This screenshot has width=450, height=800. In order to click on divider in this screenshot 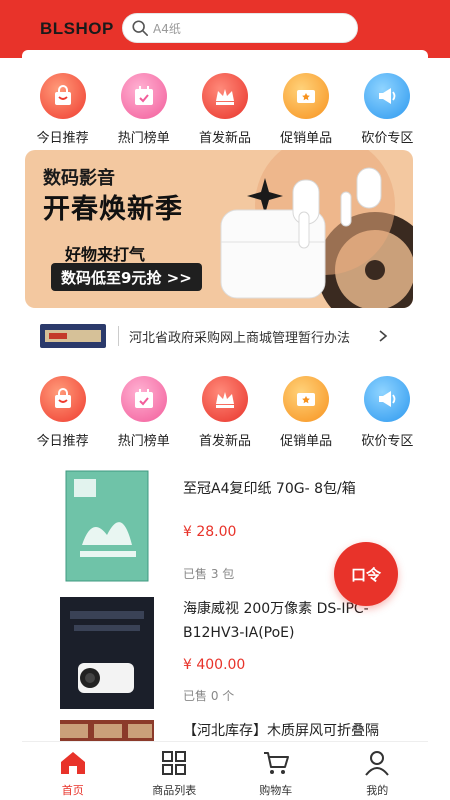, I will do `click(118, 336)`.